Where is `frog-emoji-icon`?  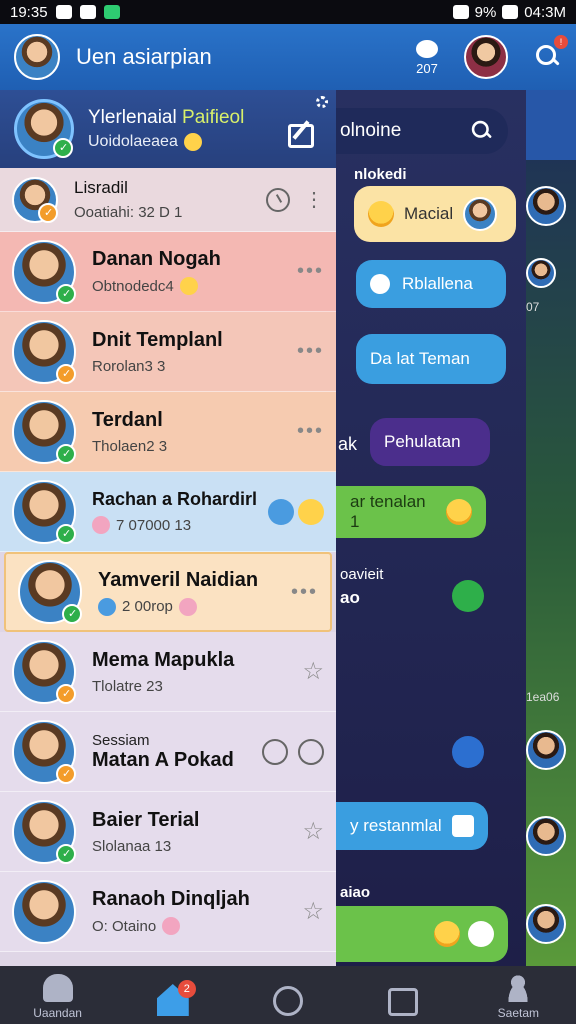
frog-emoji-icon is located at coordinates (188, 286).